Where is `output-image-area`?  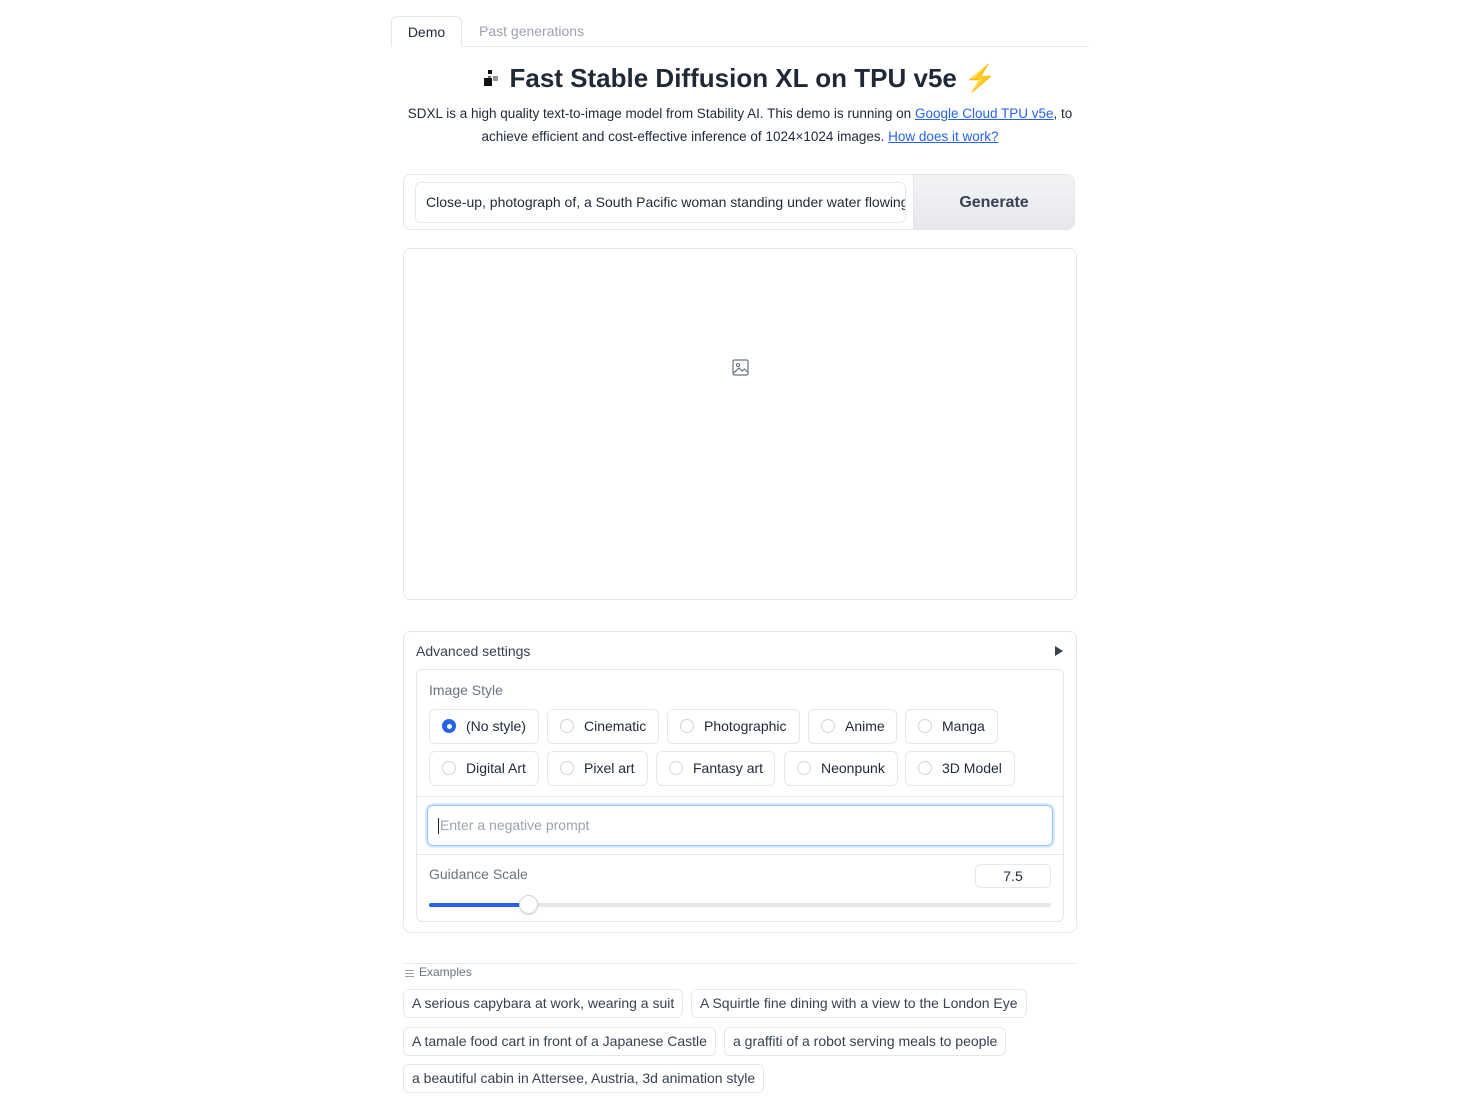 output-image-area is located at coordinates (740, 424).